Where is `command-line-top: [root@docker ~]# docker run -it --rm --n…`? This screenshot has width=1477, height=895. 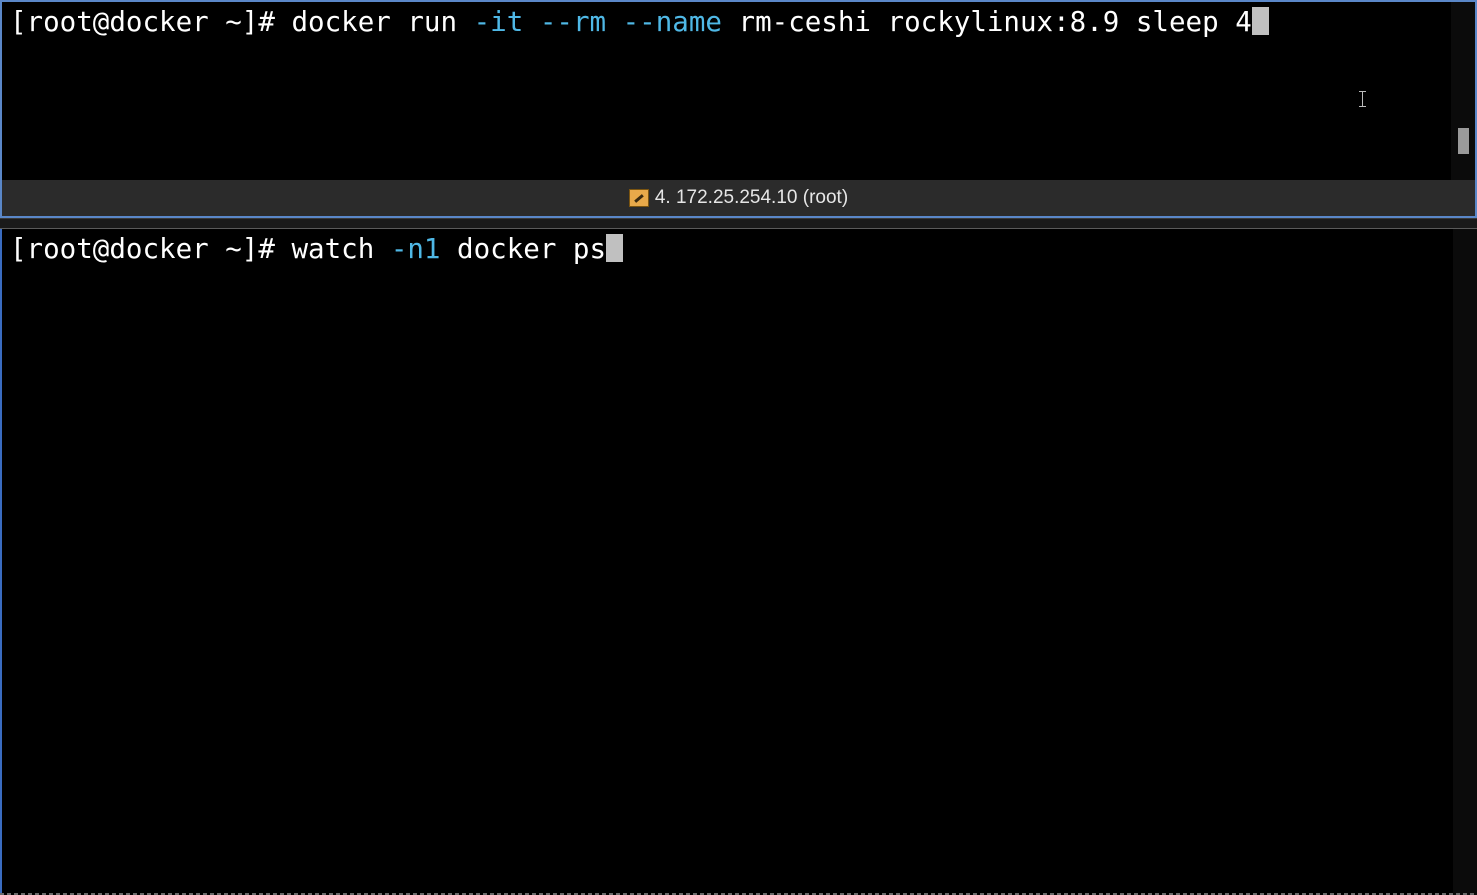
command-line-top: [root@docker ~]# docker run -it --rm --n… is located at coordinates (639, 22).